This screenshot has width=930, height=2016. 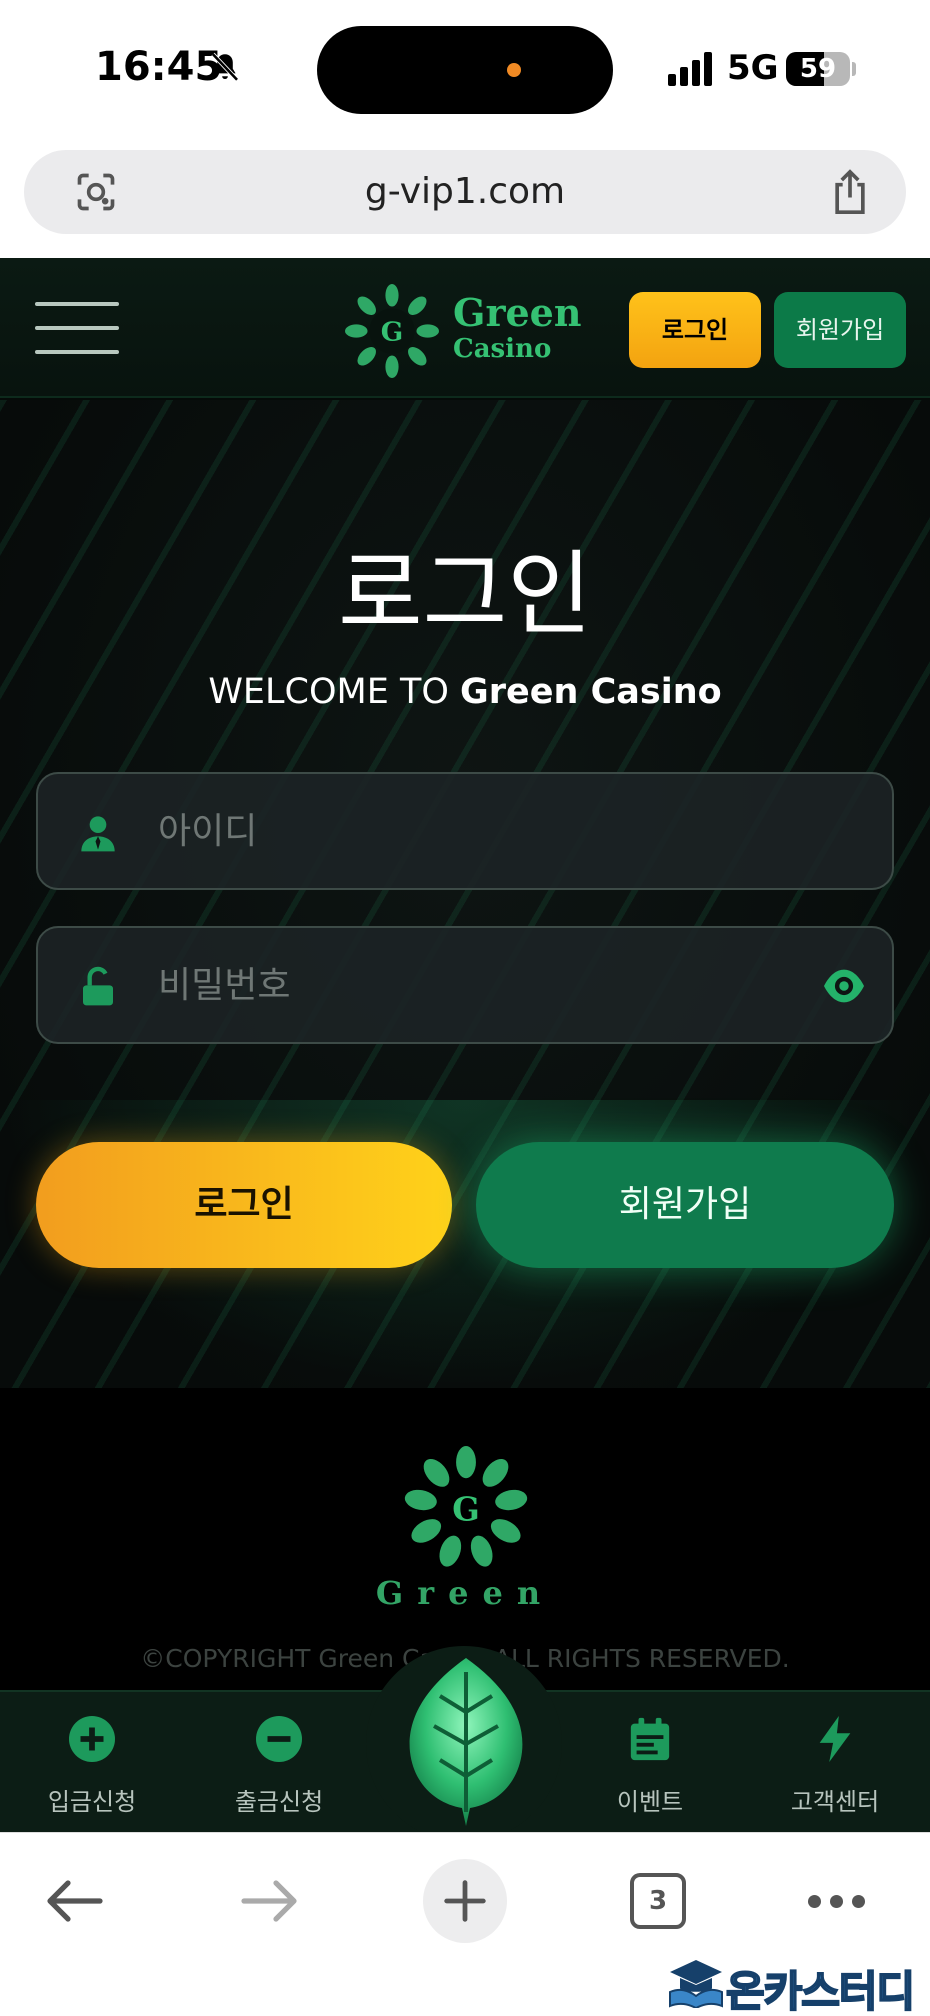 I want to click on username-input, so click(x=498, y=831).